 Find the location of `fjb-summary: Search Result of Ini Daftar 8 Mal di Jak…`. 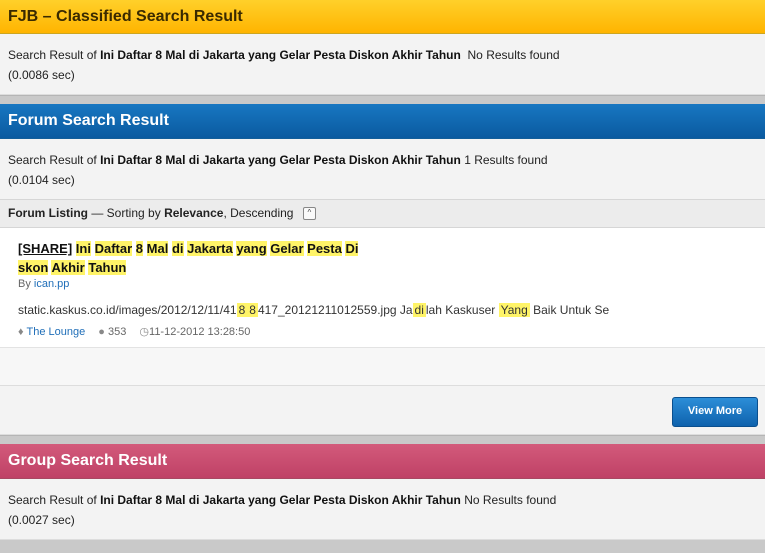

fjb-summary: Search Result of Ini Daftar 8 Mal di Jak… is located at coordinates (382, 64).